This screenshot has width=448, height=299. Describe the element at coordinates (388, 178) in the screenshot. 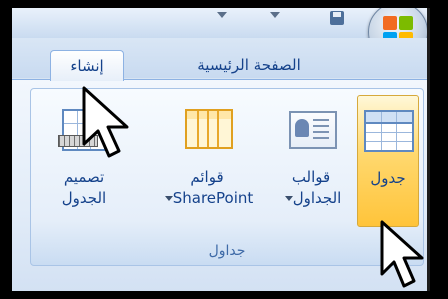

I see `button-label: جدول` at that location.